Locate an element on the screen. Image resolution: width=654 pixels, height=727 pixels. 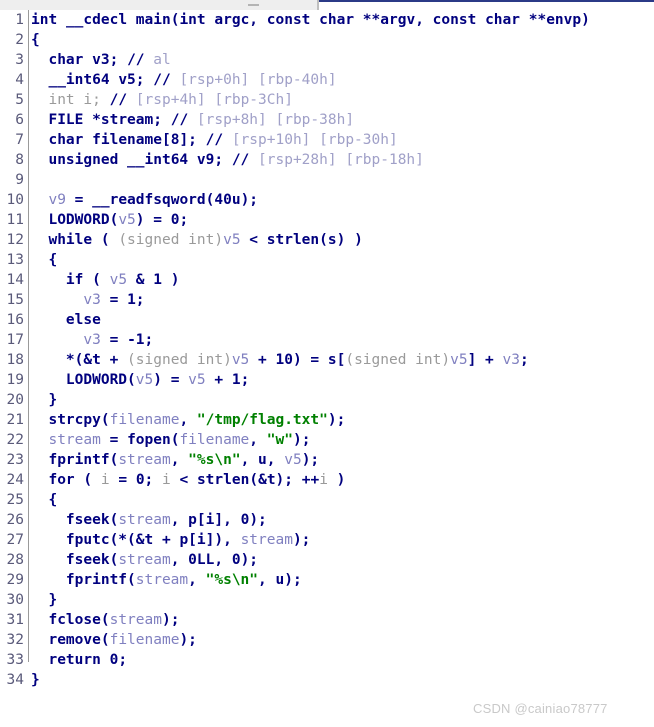
code-line: 33 return 0; is located at coordinates (327, 660).